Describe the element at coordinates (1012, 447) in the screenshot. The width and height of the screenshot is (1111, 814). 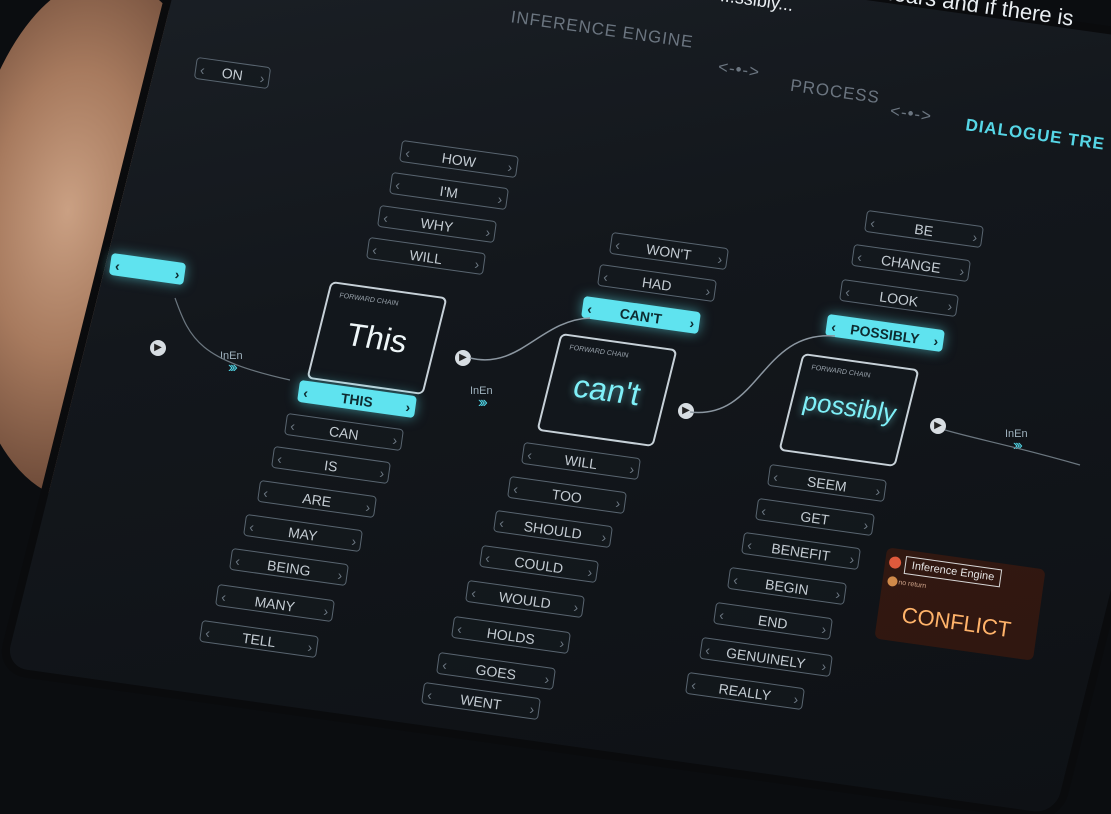
I see `wire-3-out` at that location.